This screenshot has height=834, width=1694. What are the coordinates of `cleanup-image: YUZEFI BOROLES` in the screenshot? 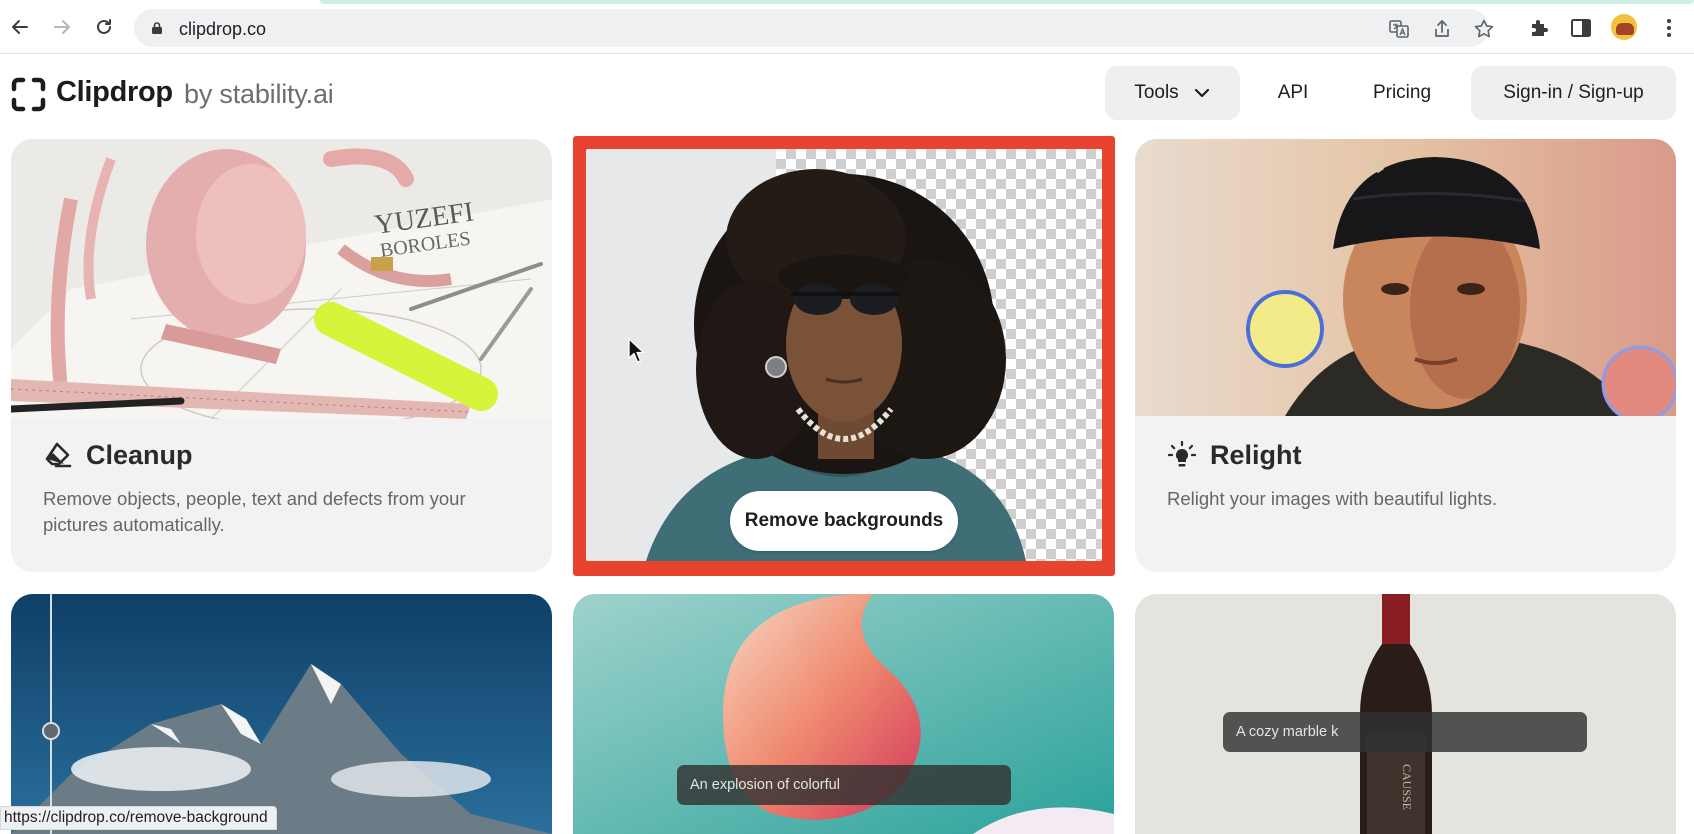 It's located at (281, 279).